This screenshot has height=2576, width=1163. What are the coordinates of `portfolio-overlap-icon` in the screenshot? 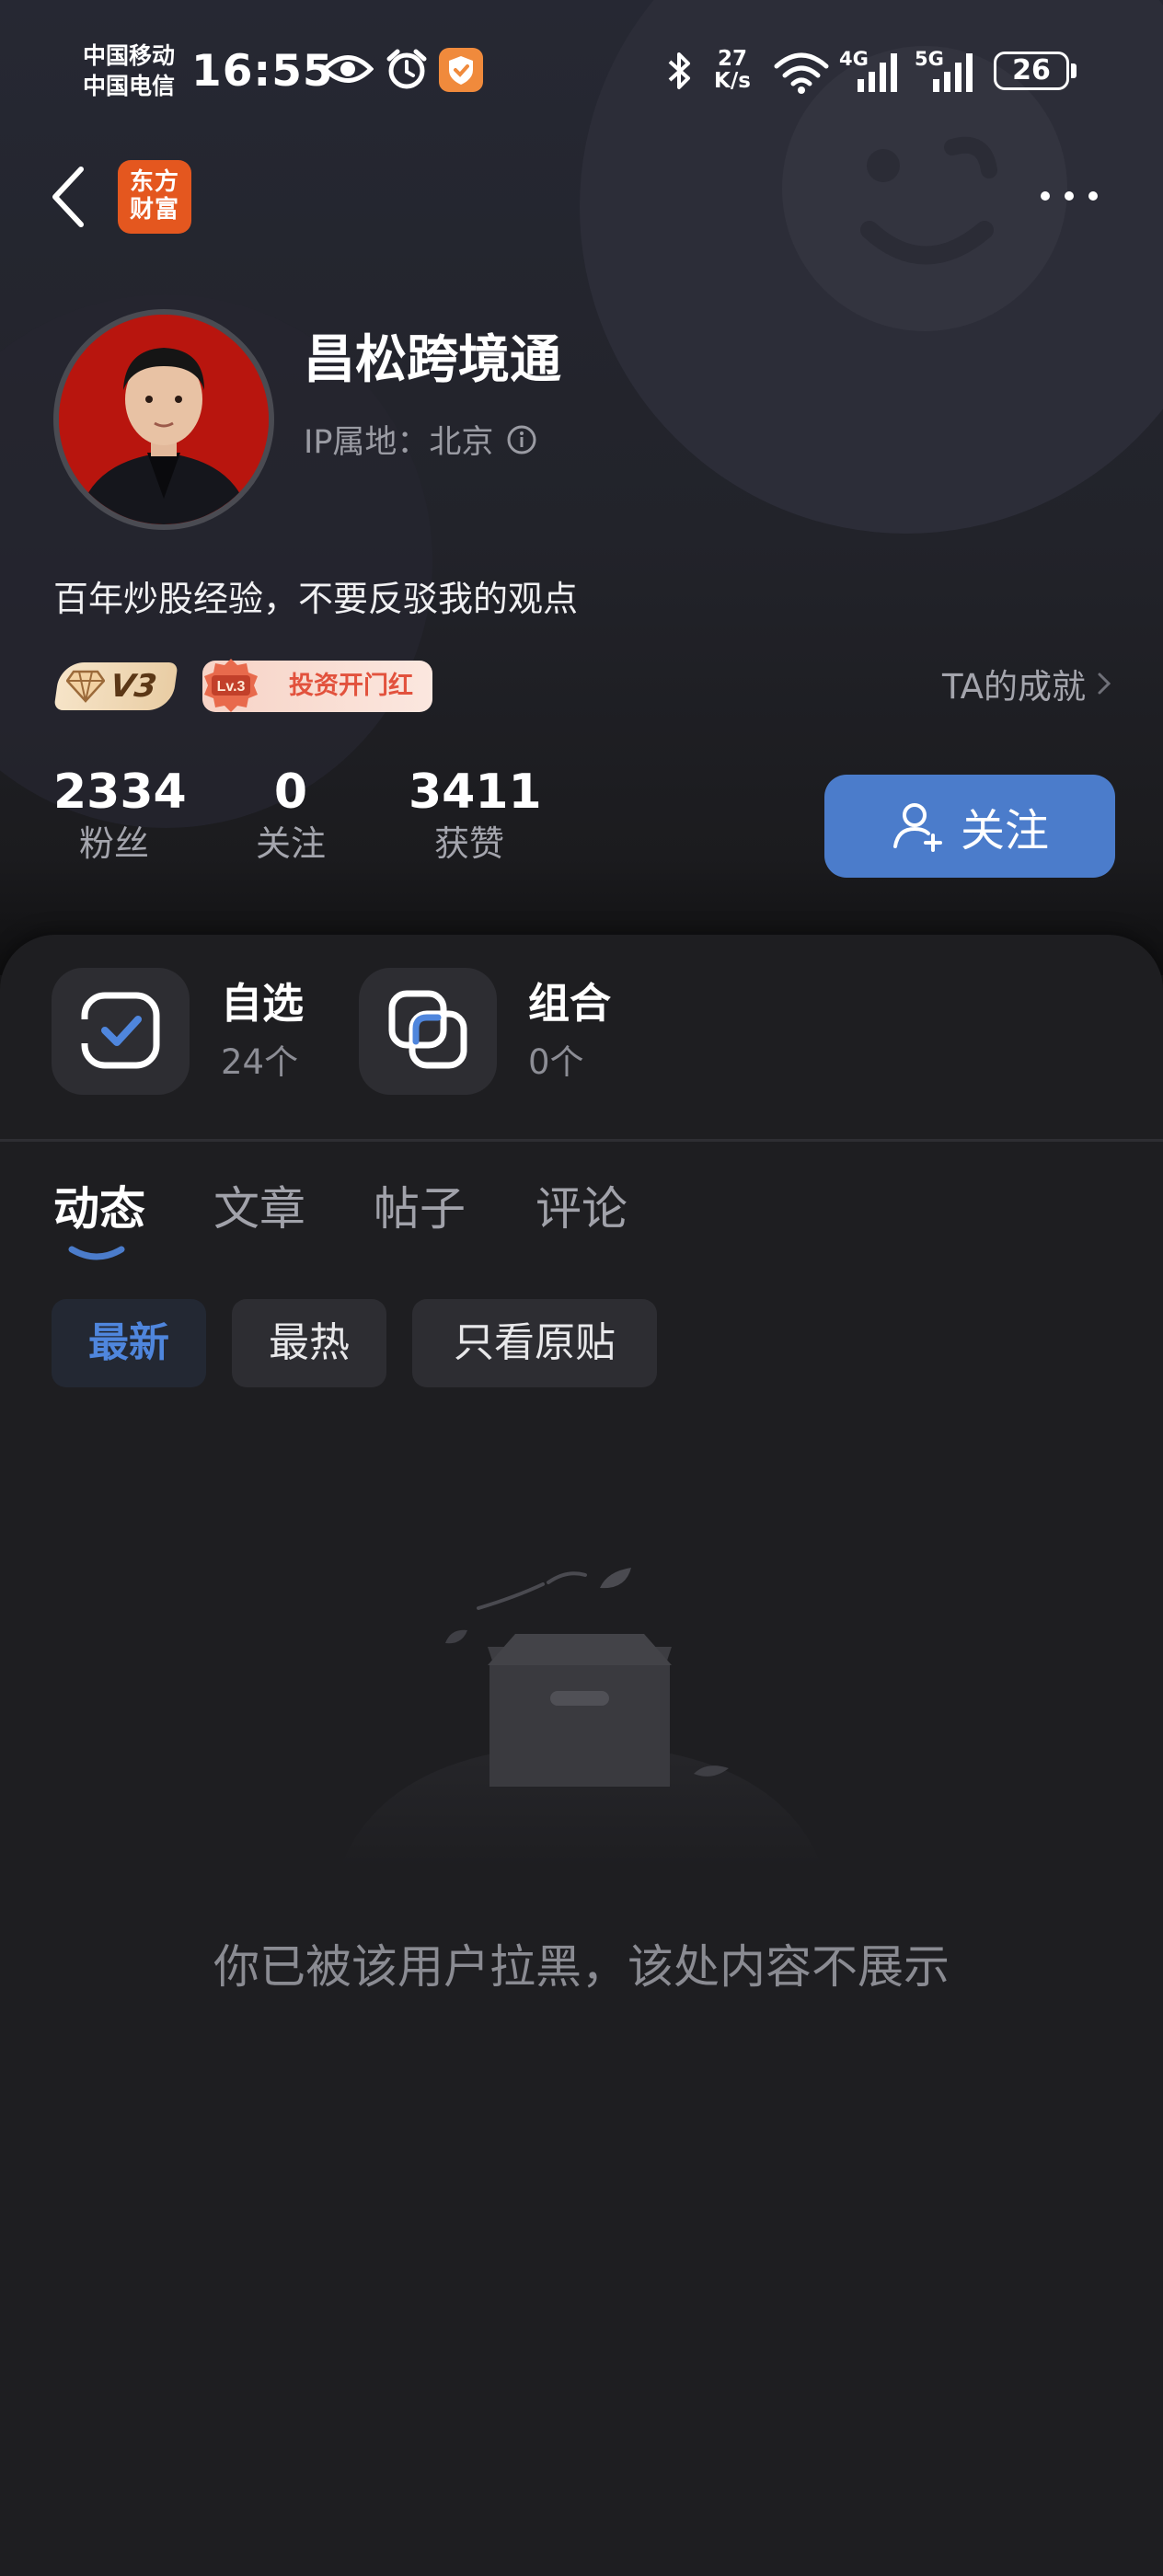 It's located at (428, 1029).